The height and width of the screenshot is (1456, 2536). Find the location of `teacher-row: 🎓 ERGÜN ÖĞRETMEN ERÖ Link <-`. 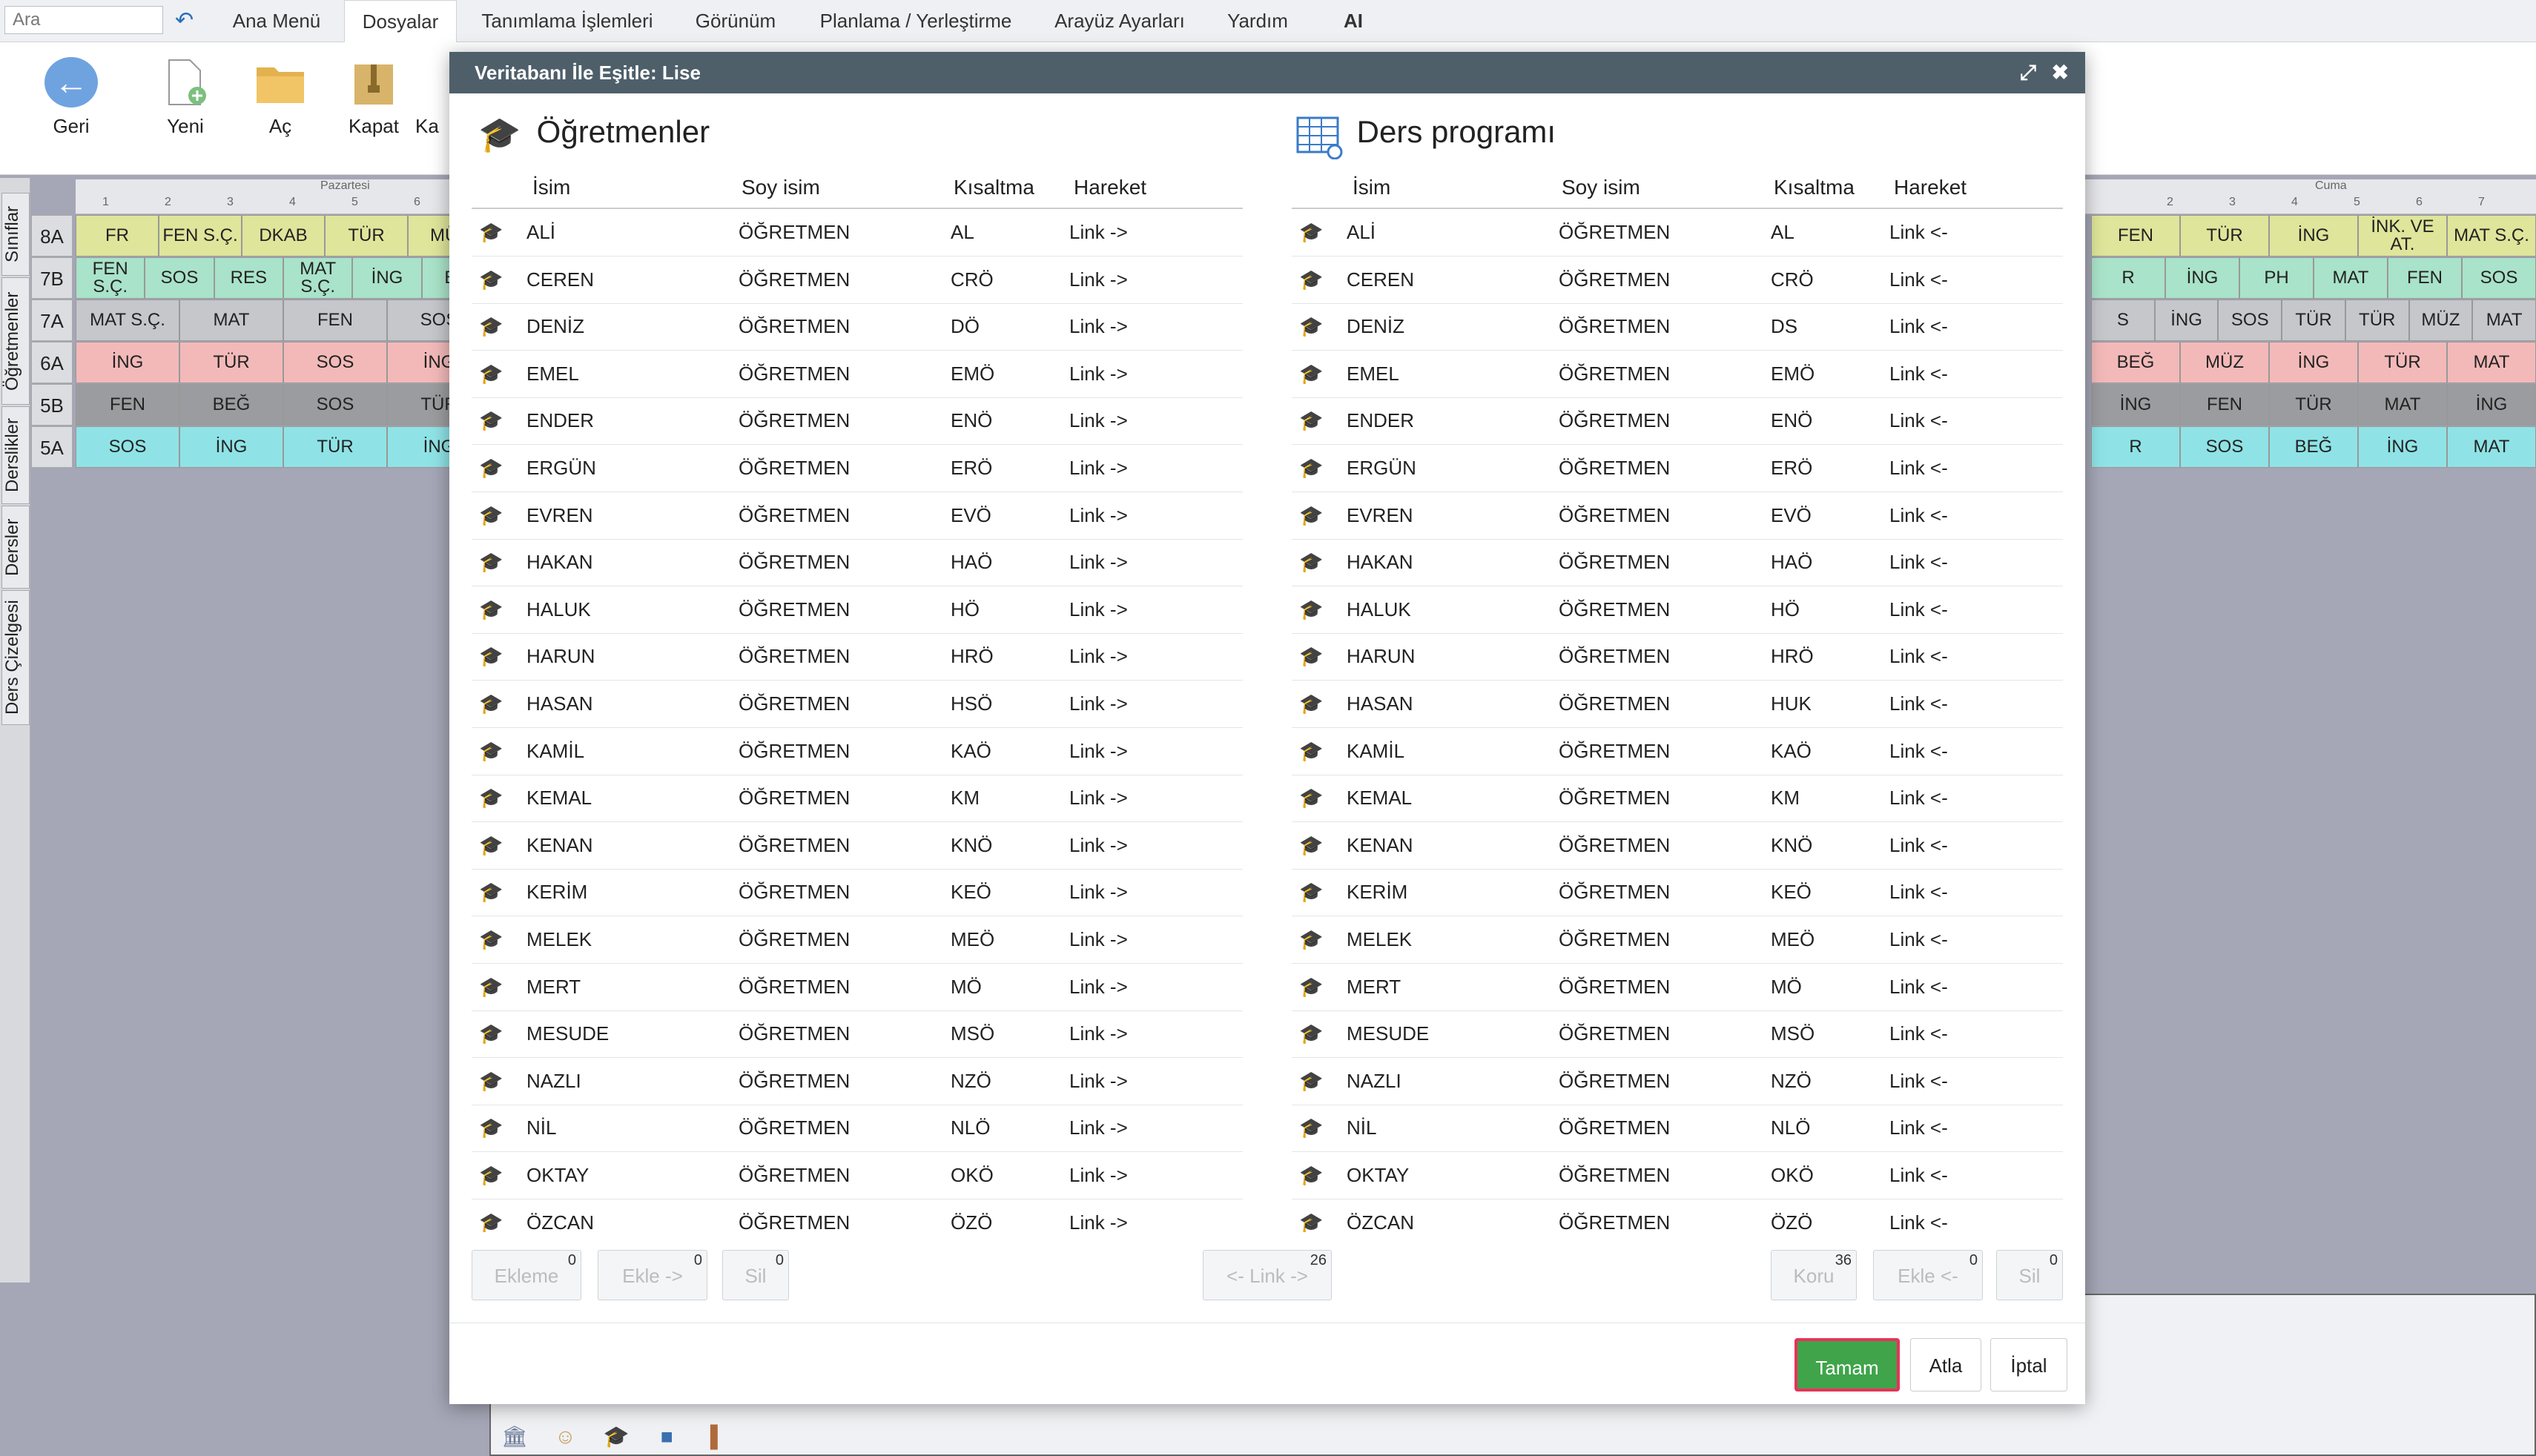

teacher-row: 🎓 ERGÜN ÖĞRETMEN ERÖ Link <- is located at coordinates (1678, 468).